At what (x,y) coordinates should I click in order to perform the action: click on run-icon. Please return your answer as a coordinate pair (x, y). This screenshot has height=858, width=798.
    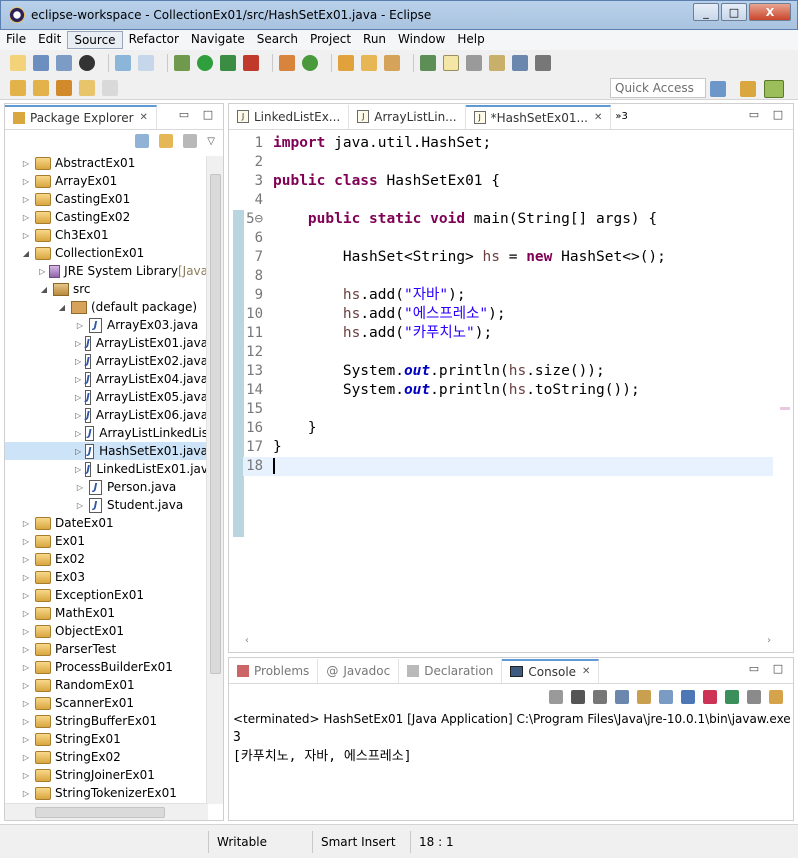
    Looking at the image, I should click on (205, 63).